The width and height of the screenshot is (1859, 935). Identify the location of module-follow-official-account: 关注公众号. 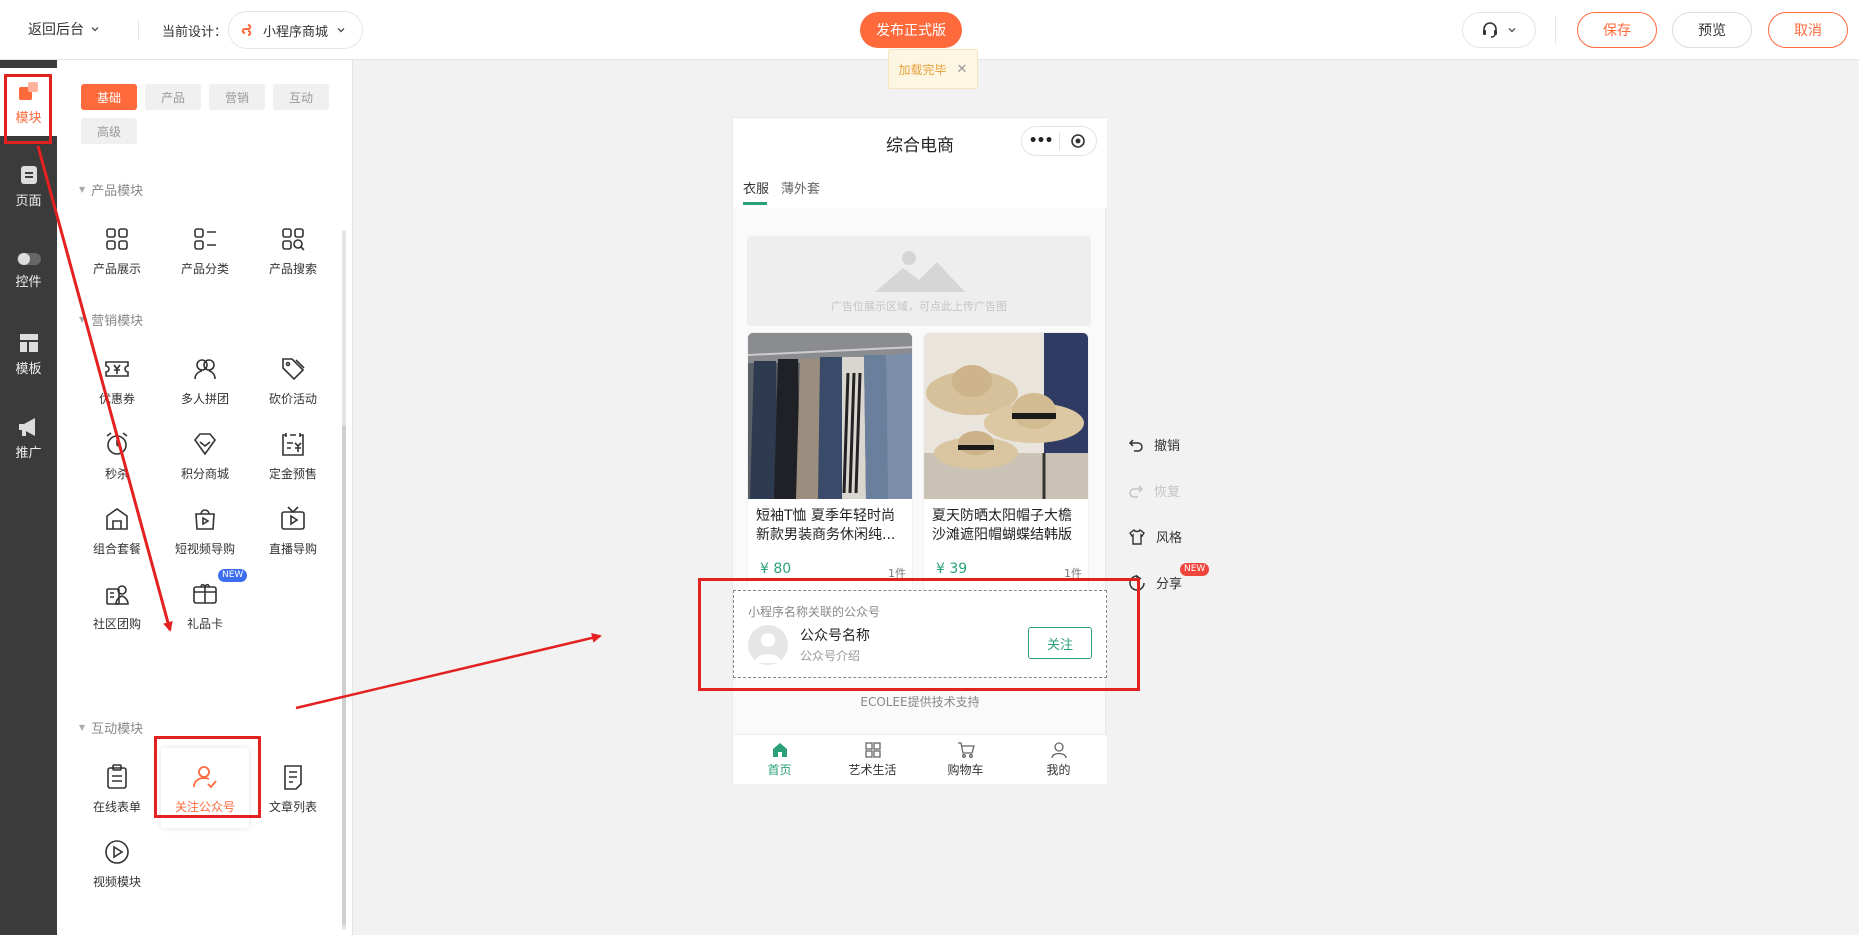
(205, 788).